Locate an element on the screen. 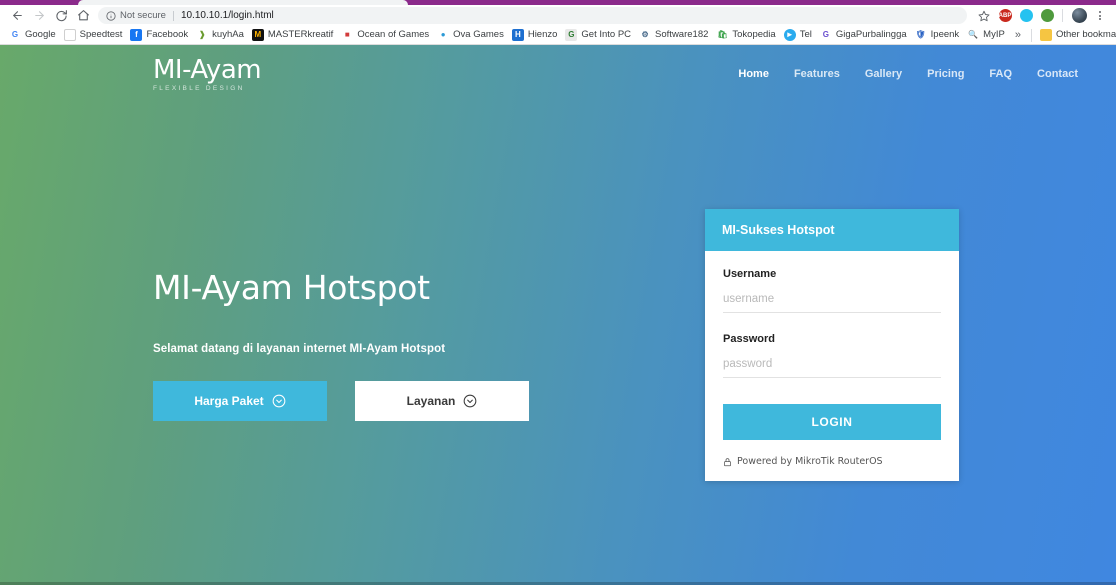  bookmark-item: 🔍 MyIP is located at coordinates (986, 35).